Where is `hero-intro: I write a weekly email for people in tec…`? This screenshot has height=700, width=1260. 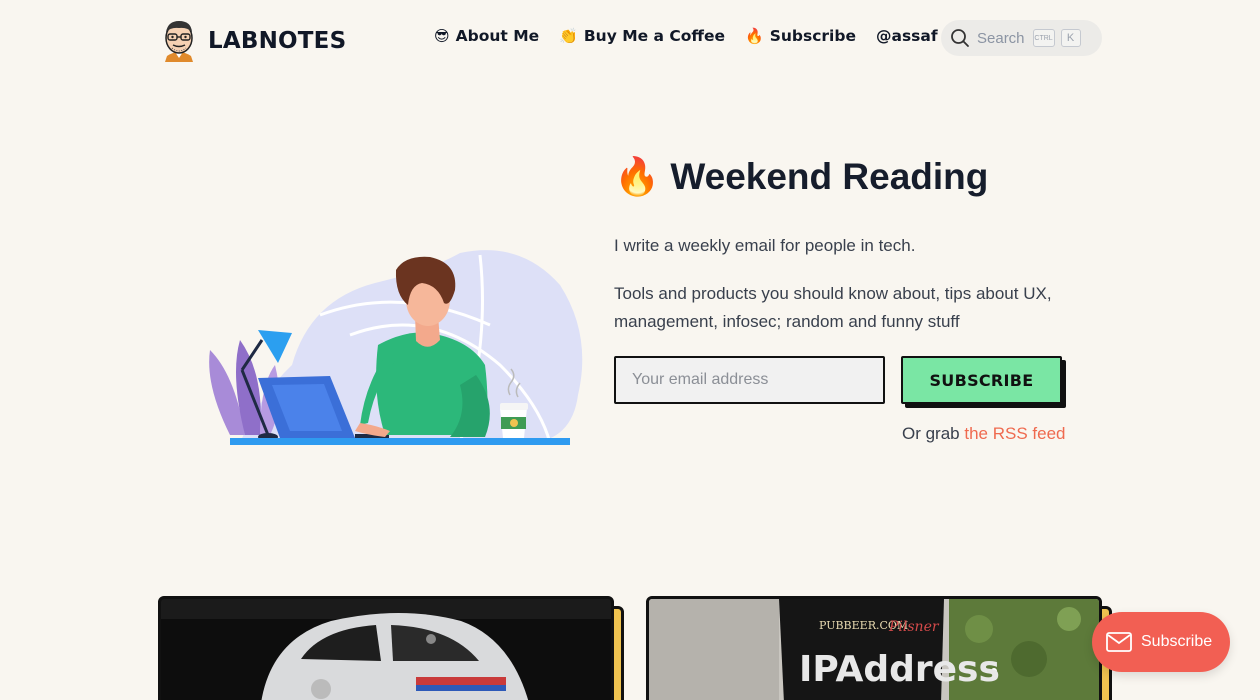
hero-intro: I write a weekly email for people in tec… is located at coordinates (765, 245).